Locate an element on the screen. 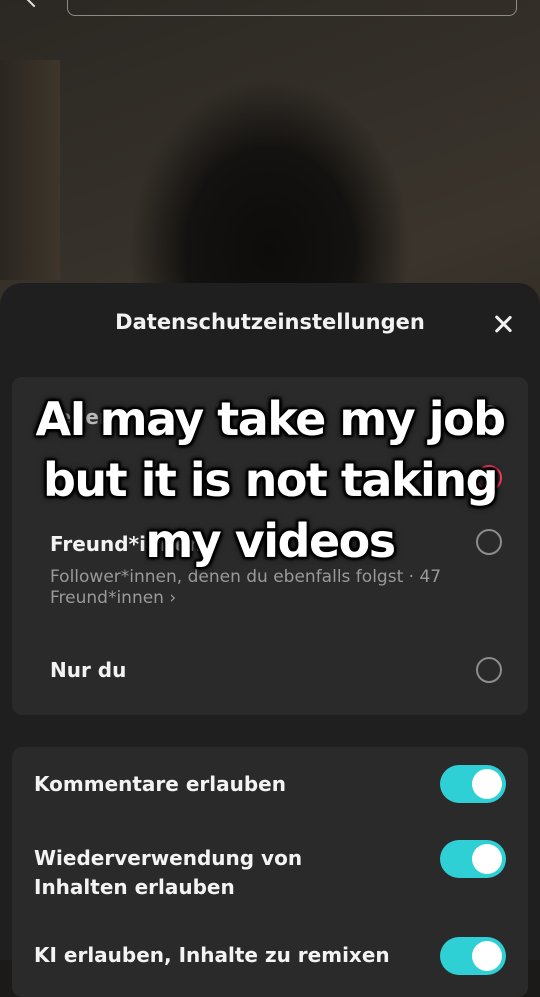 Image resolution: width=540 pixels, height=997 pixels. background-wall is located at coordinates (30, 170).